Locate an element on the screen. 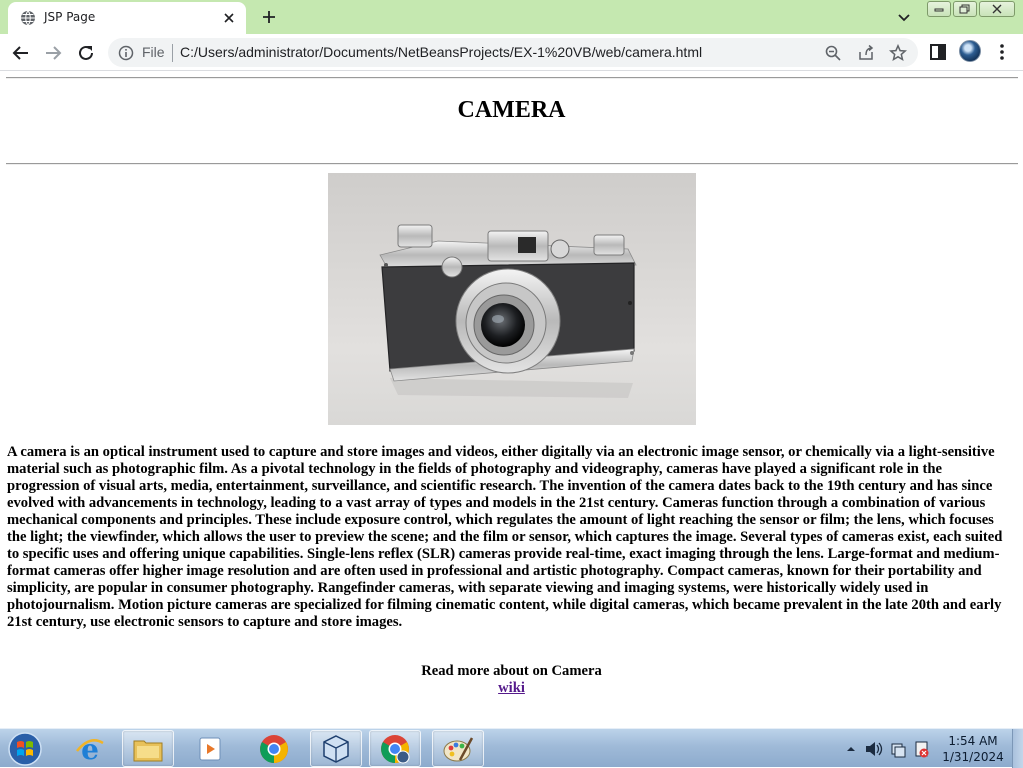 The height and width of the screenshot is (768, 1023). profile-avatar is located at coordinates (970, 51).